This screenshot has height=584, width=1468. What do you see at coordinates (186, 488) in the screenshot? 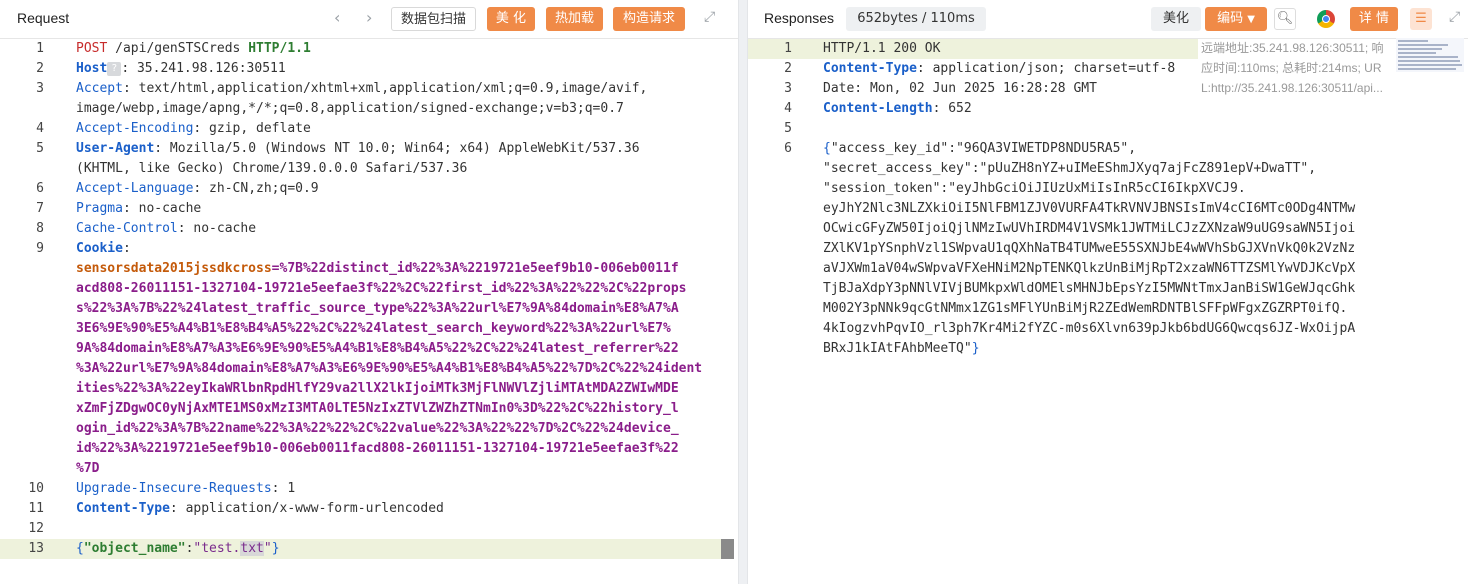
I see `line-text: Upgrade-Insecure-Requests: 1` at bounding box center [186, 488].